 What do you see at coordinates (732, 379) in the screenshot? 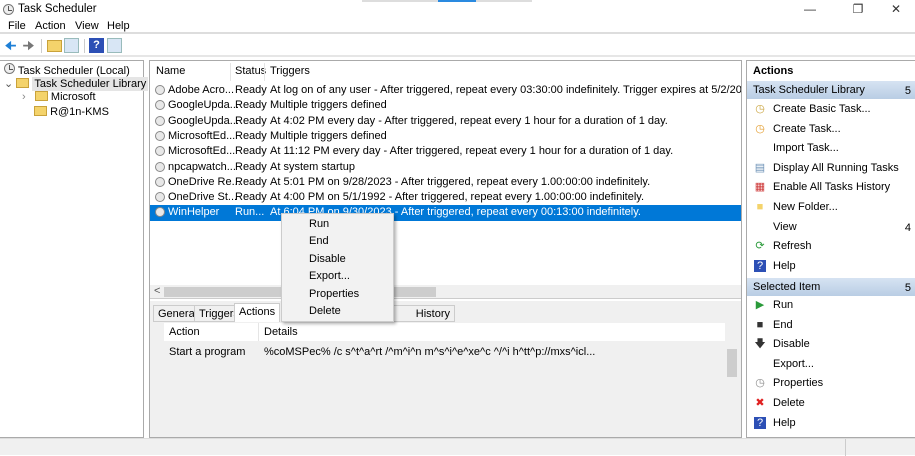
I see `vertical-scrollbar` at bounding box center [732, 379].